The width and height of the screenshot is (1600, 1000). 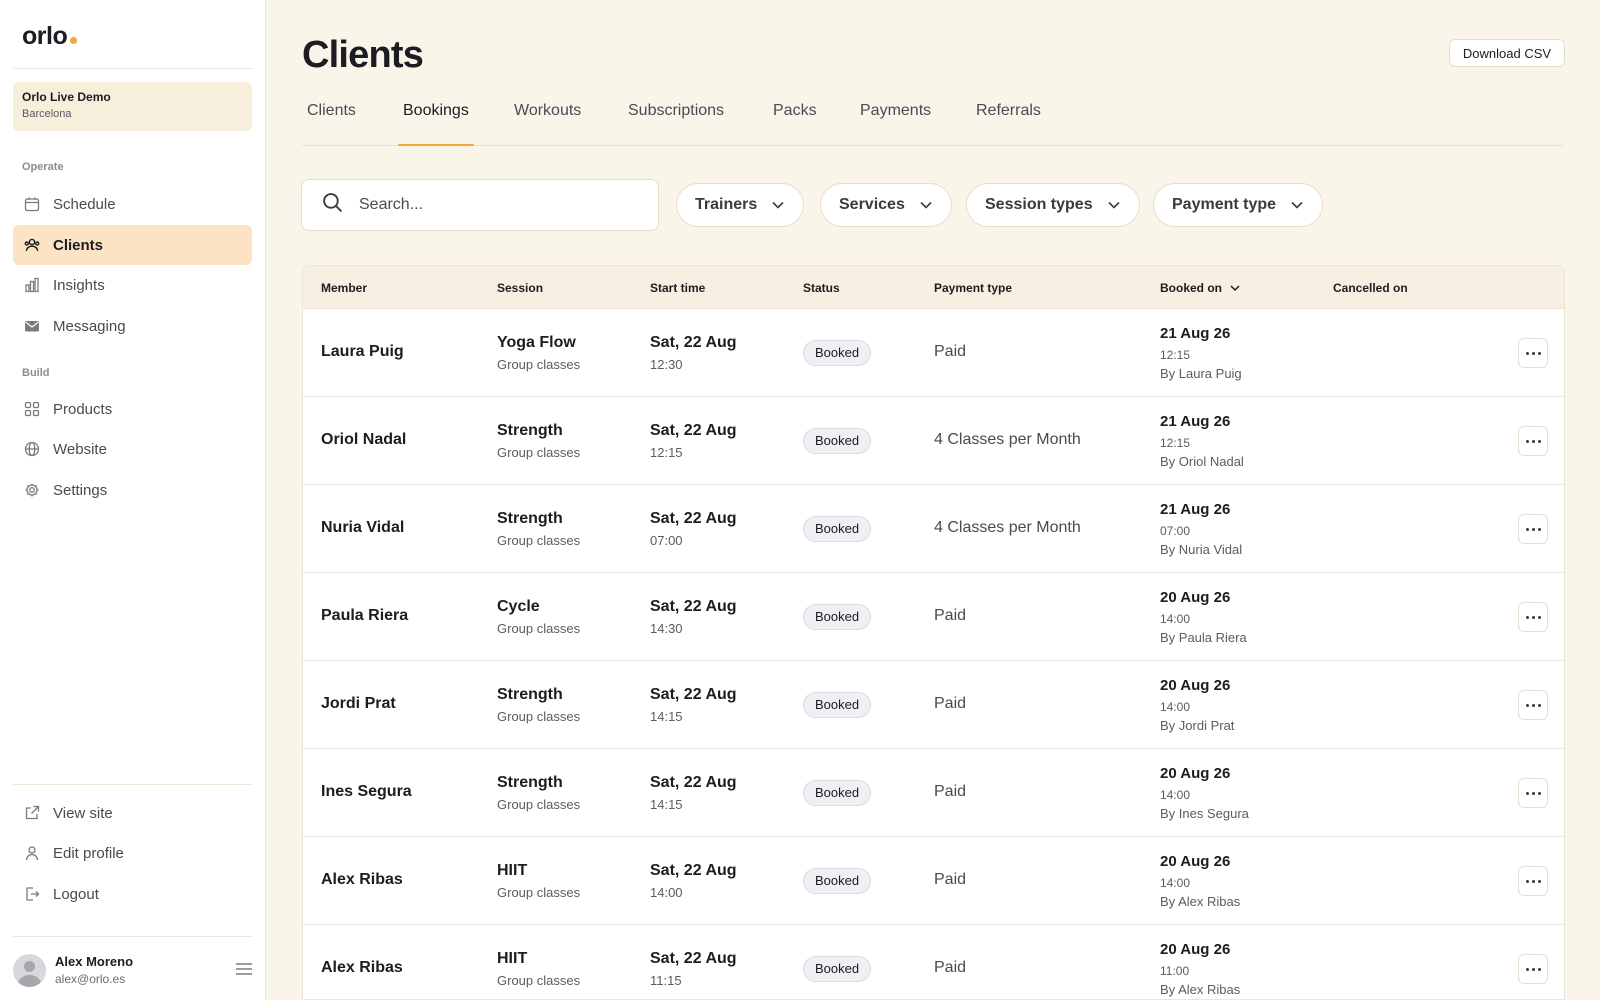 What do you see at coordinates (1200, 989) in the screenshot?
I see `booked-by: By Alex Ribas` at bounding box center [1200, 989].